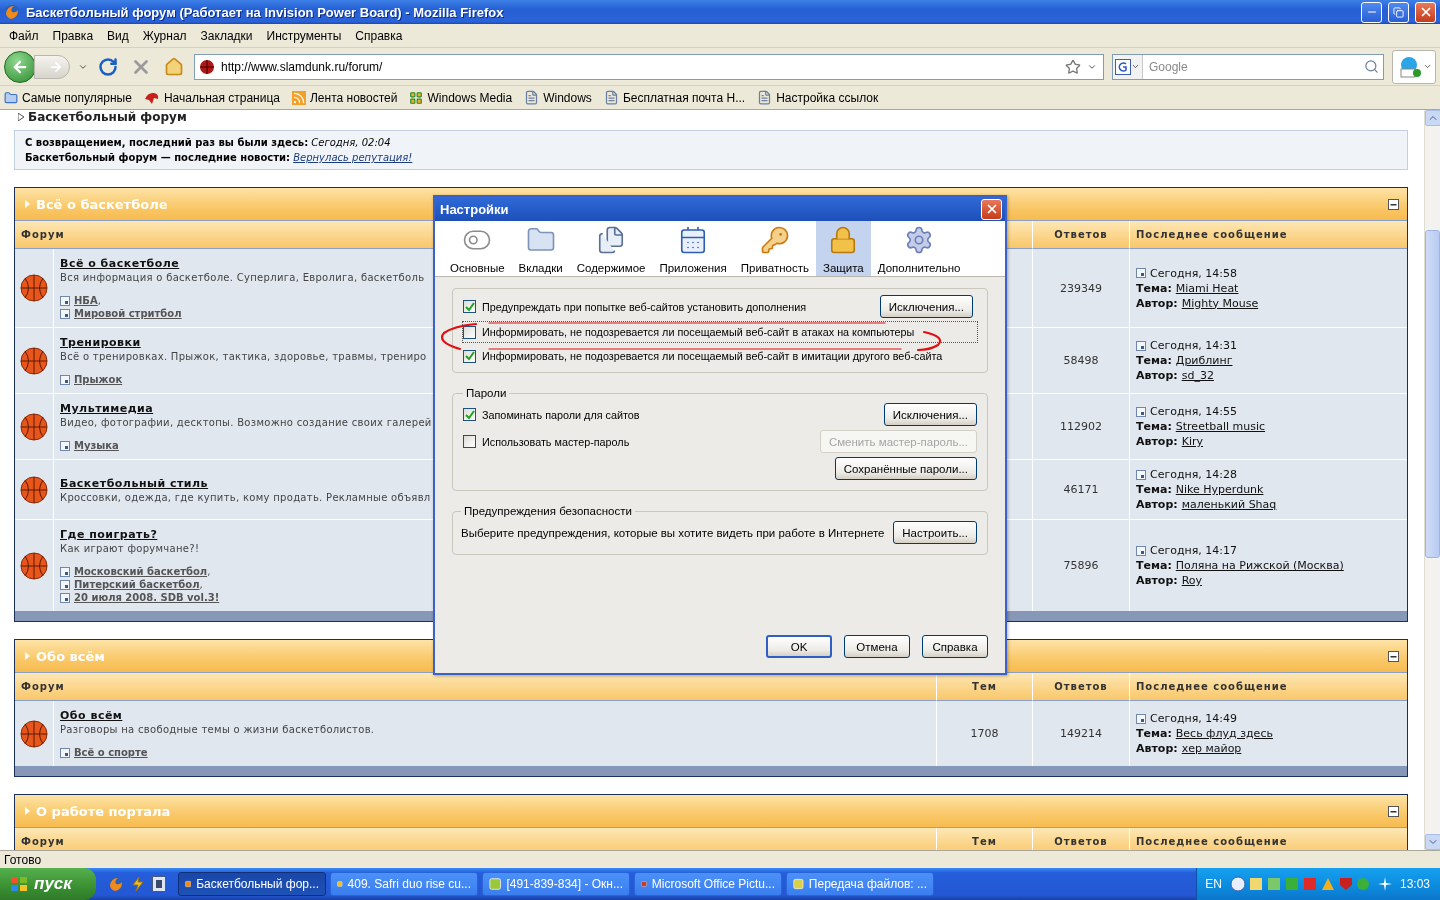  What do you see at coordinates (1081, 489) in the screenshot?
I see `reply-count: 46171` at bounding box center [1081, 489].